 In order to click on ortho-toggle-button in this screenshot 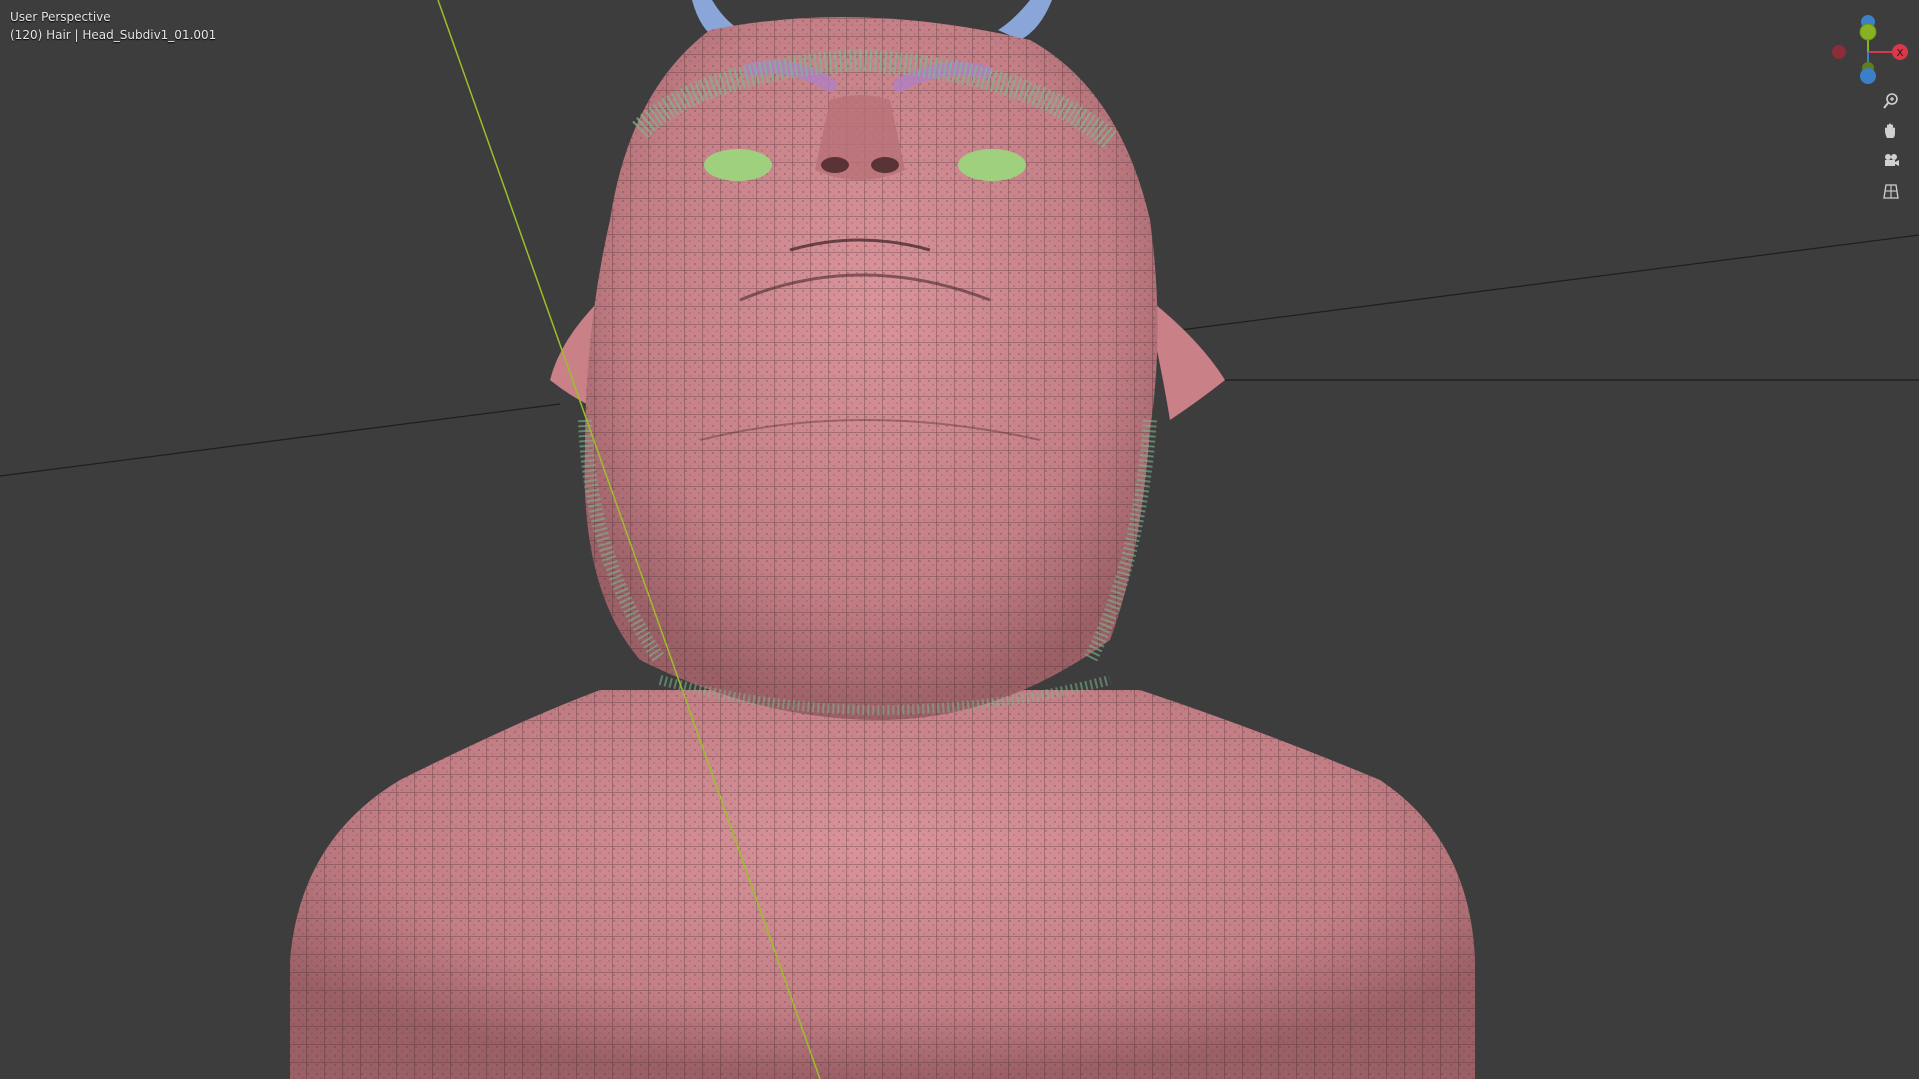, I will do `click(1896, 196)`.